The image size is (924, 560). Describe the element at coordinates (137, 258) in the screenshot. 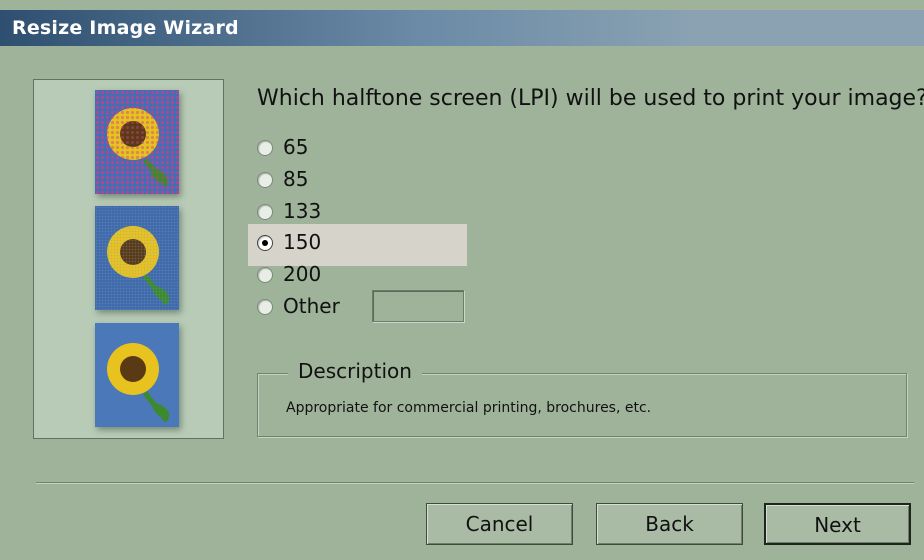

I see `sunflower-halftone-medium-image` at that location.